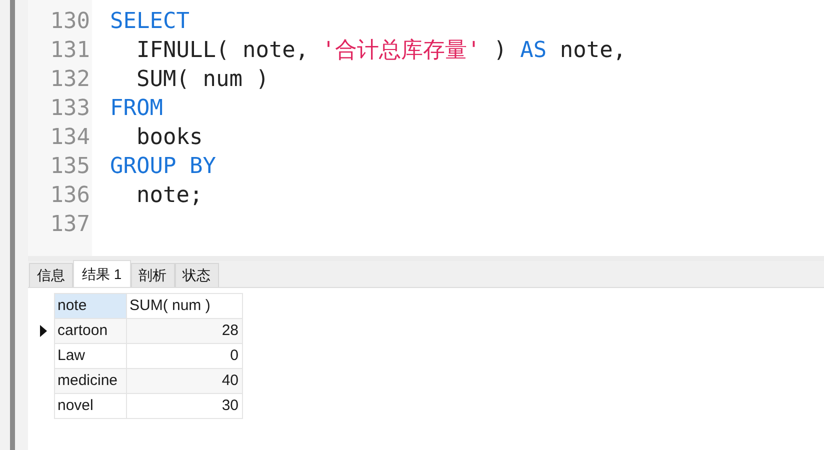 This screenshot has width=824, height=450. I want to click on line-number: 132, so click(70, 80).